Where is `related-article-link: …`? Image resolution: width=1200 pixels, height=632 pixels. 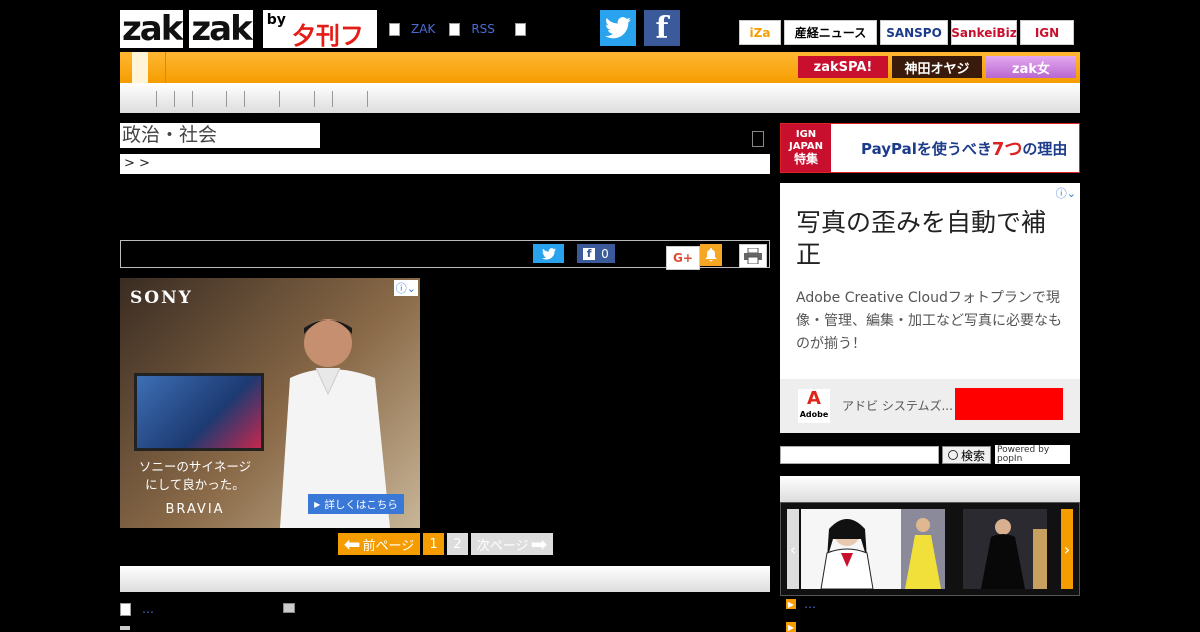 related-article-link: … is located at coordinates (137, 609).